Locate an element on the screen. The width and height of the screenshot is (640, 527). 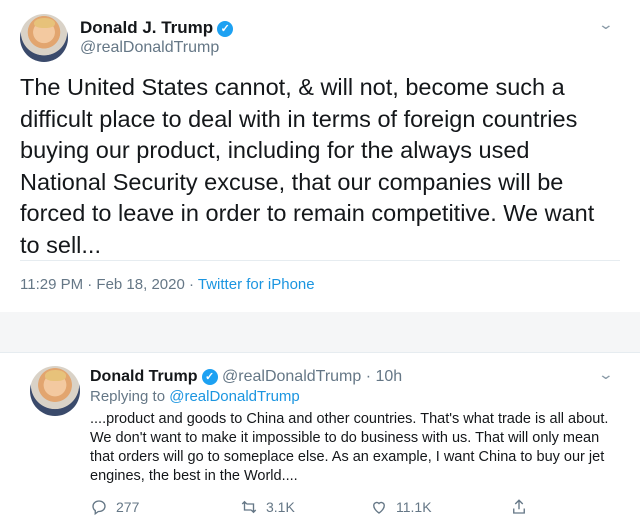
tweet-actions: 277 3.1K 11.1K is located at coordinates (350, 508).